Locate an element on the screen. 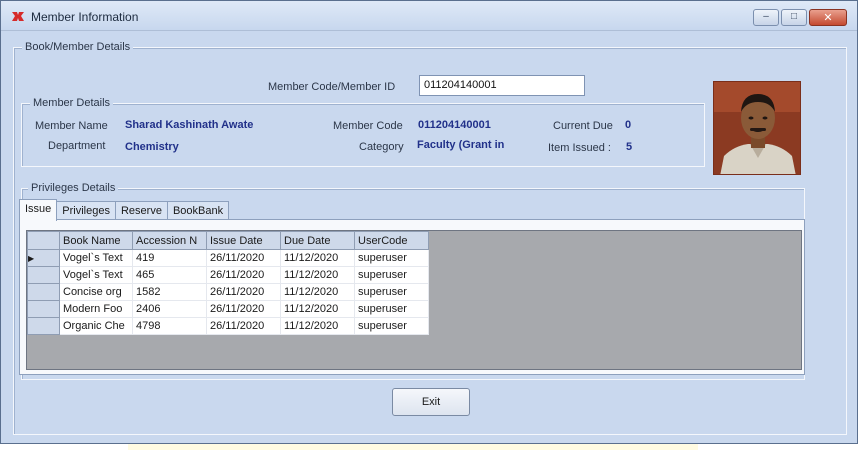  item-issued-value: 5 is located at coordinates (629, 147).